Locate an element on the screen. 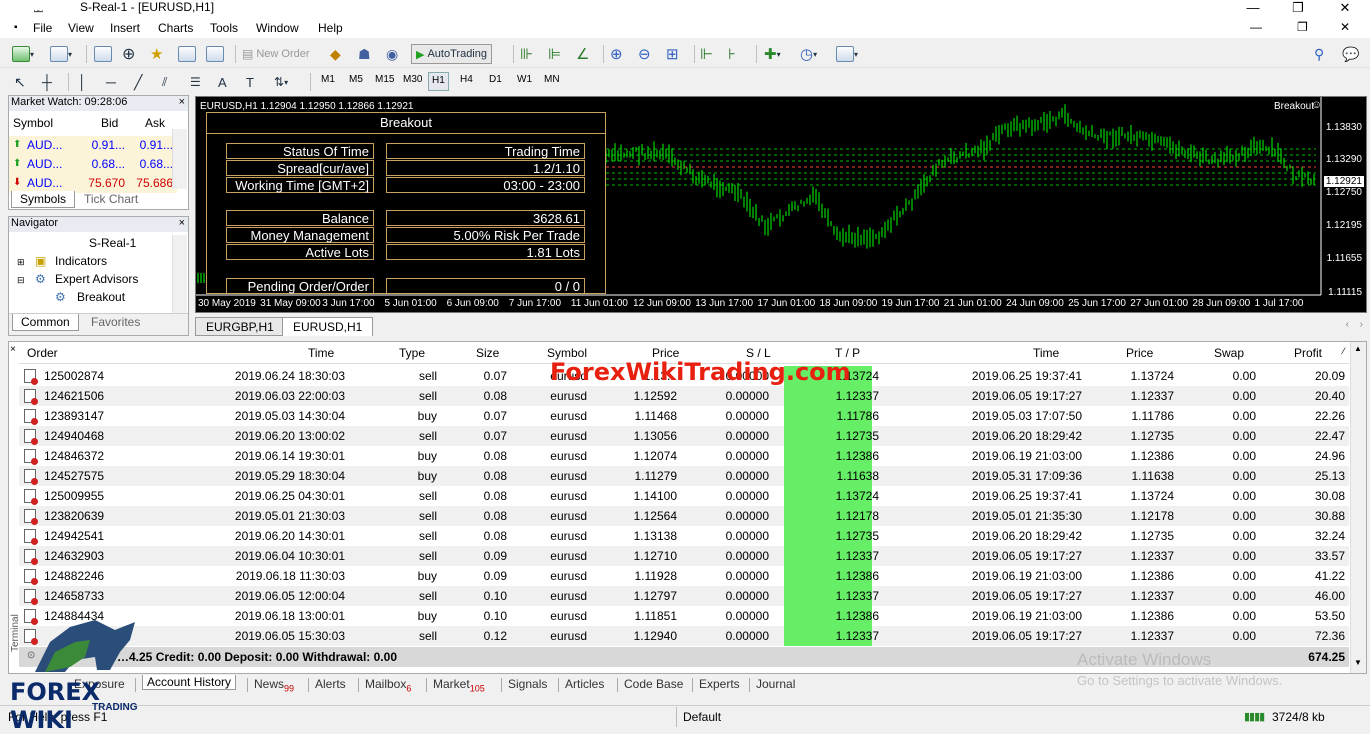  menu-window: Window is located at coordinates (277, 28).